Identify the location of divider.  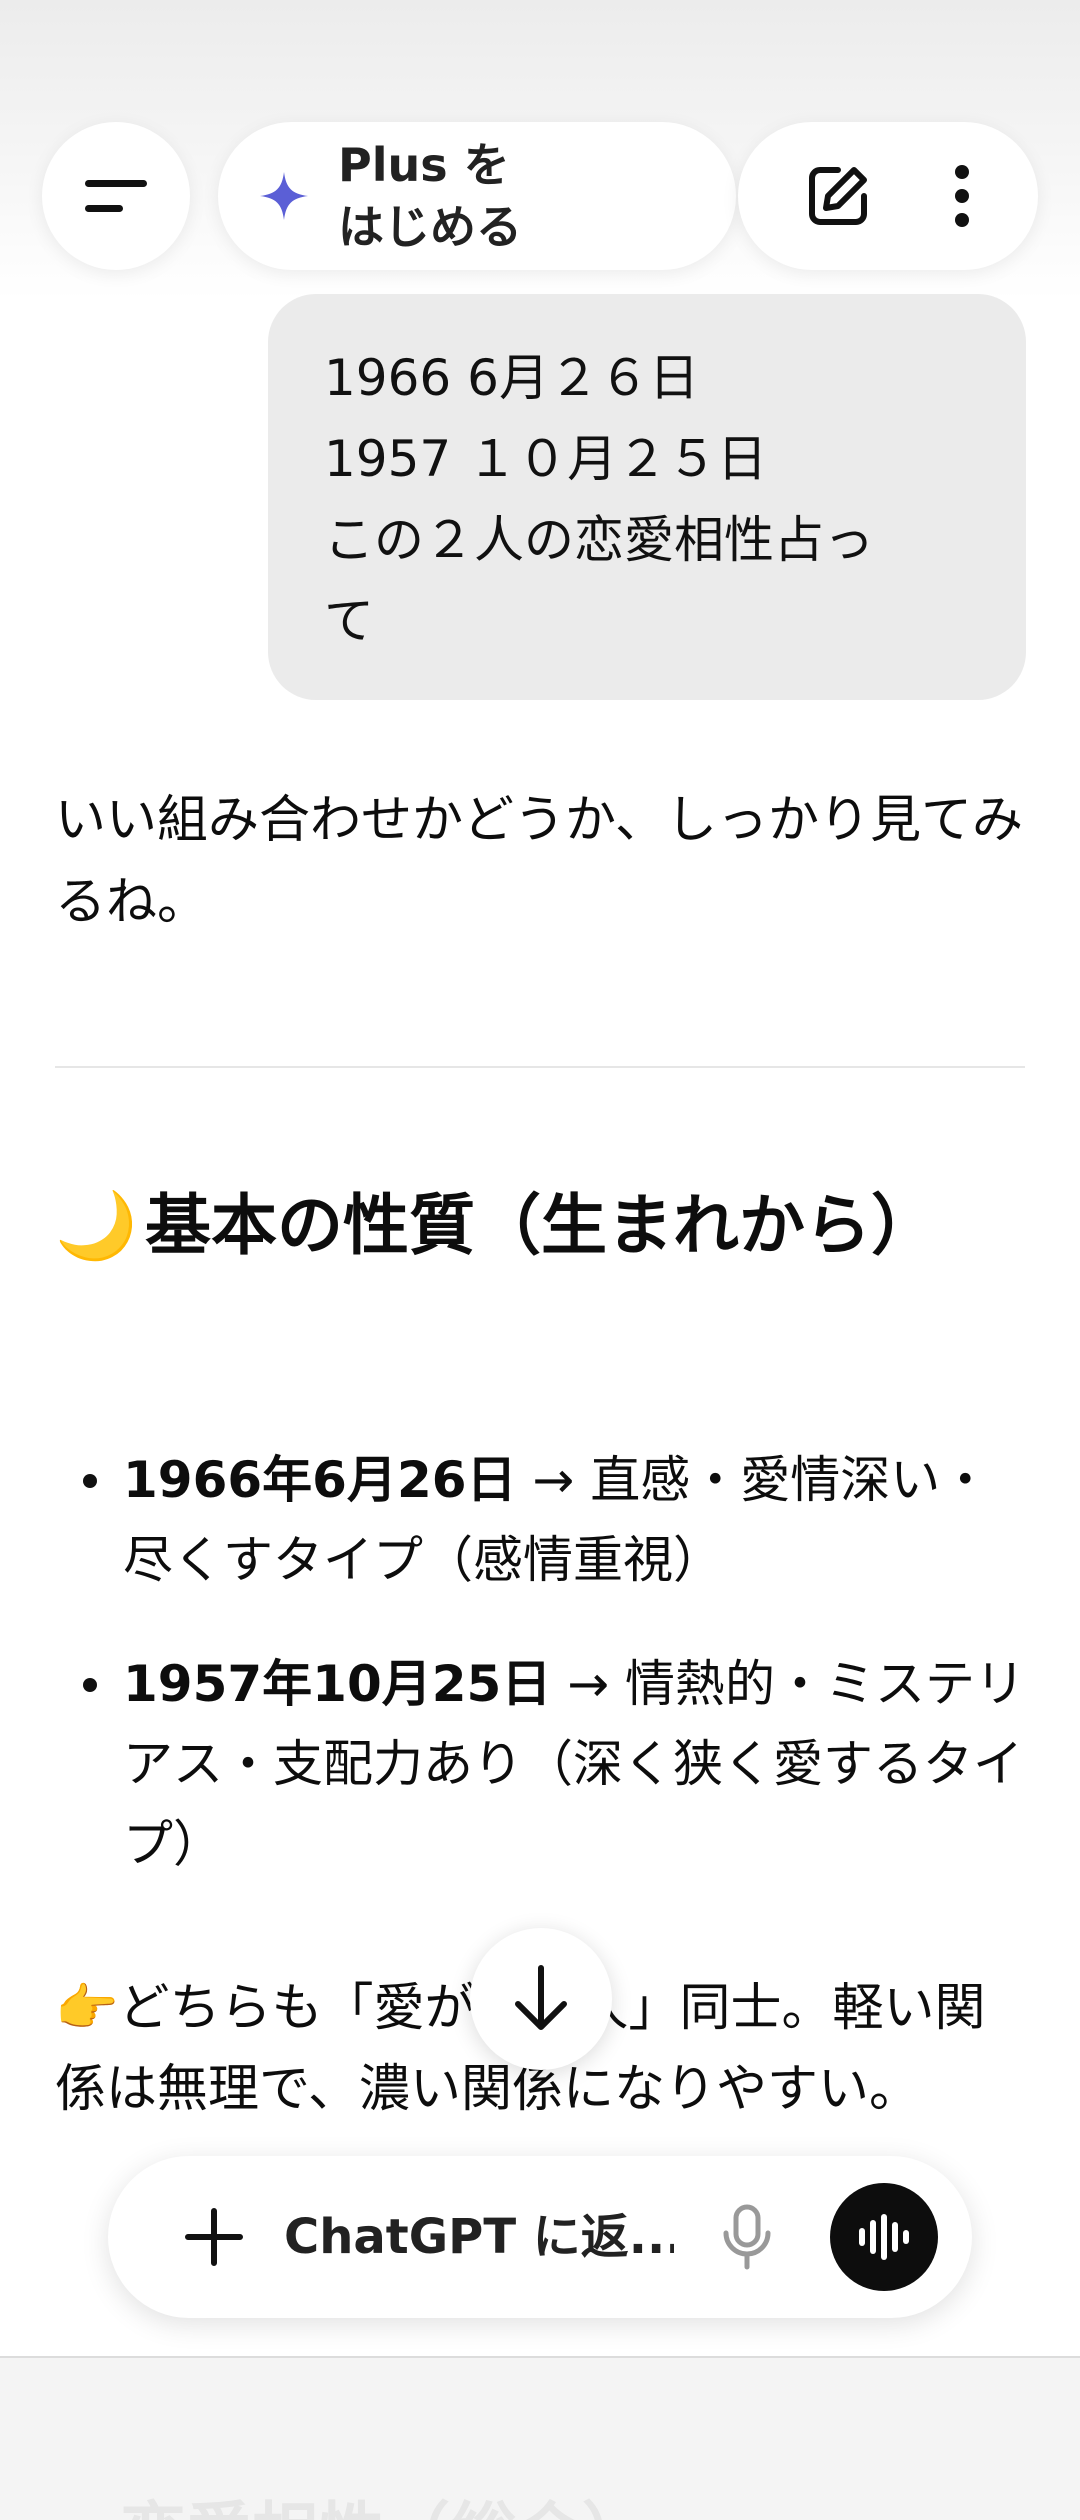
(540, 1067).